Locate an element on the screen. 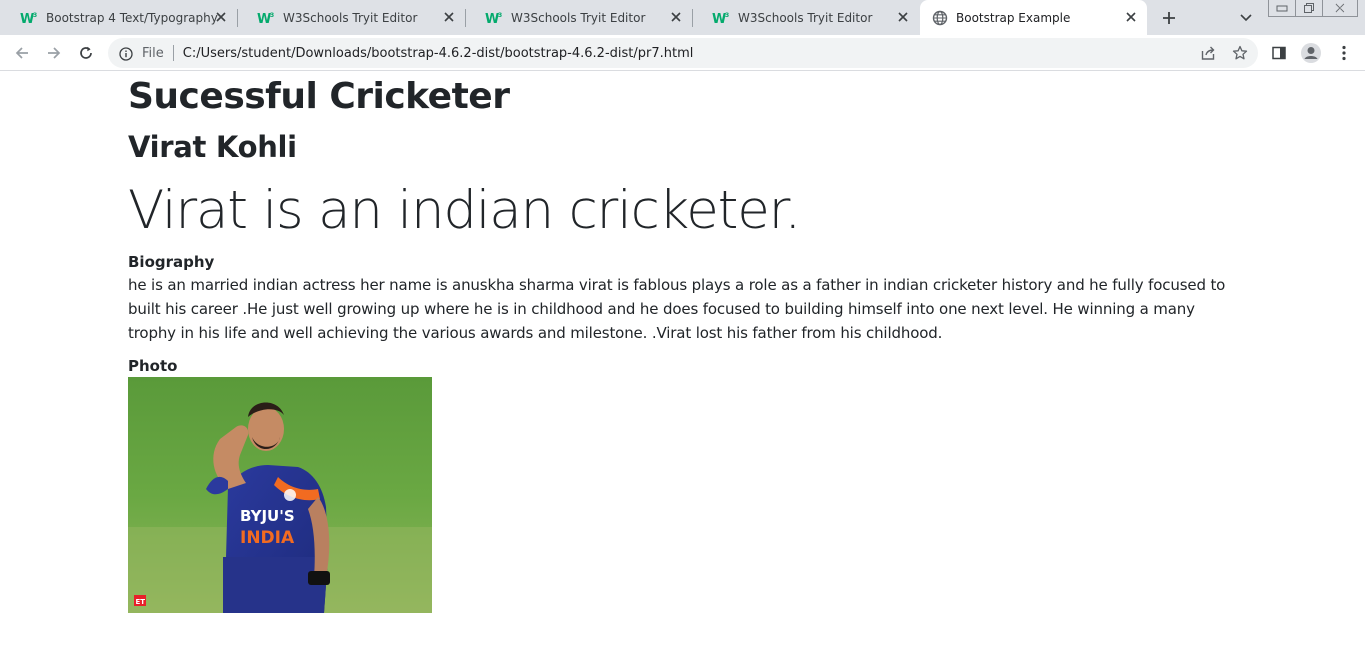 The height and width of the screenshot is (662, 1365). new-tab-button is located at coordinates (1169, 18).